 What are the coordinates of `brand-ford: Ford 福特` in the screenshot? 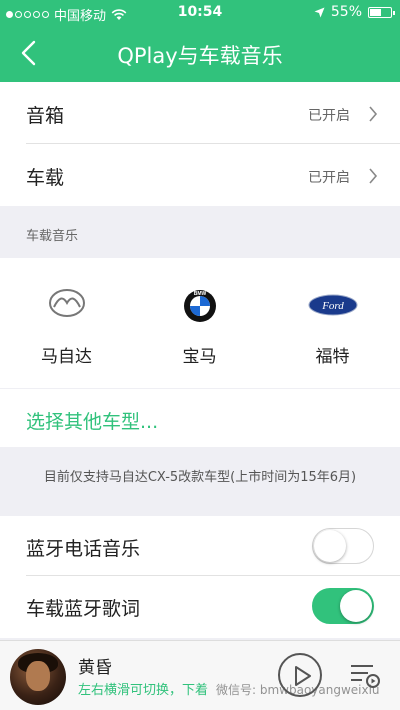 It's located at (332, 323).